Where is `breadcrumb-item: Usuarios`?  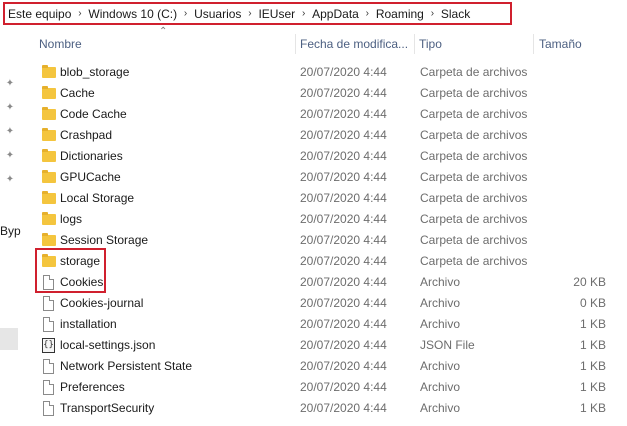
breadcrumb-item: Usuarios is located at coordinates (217, 14).